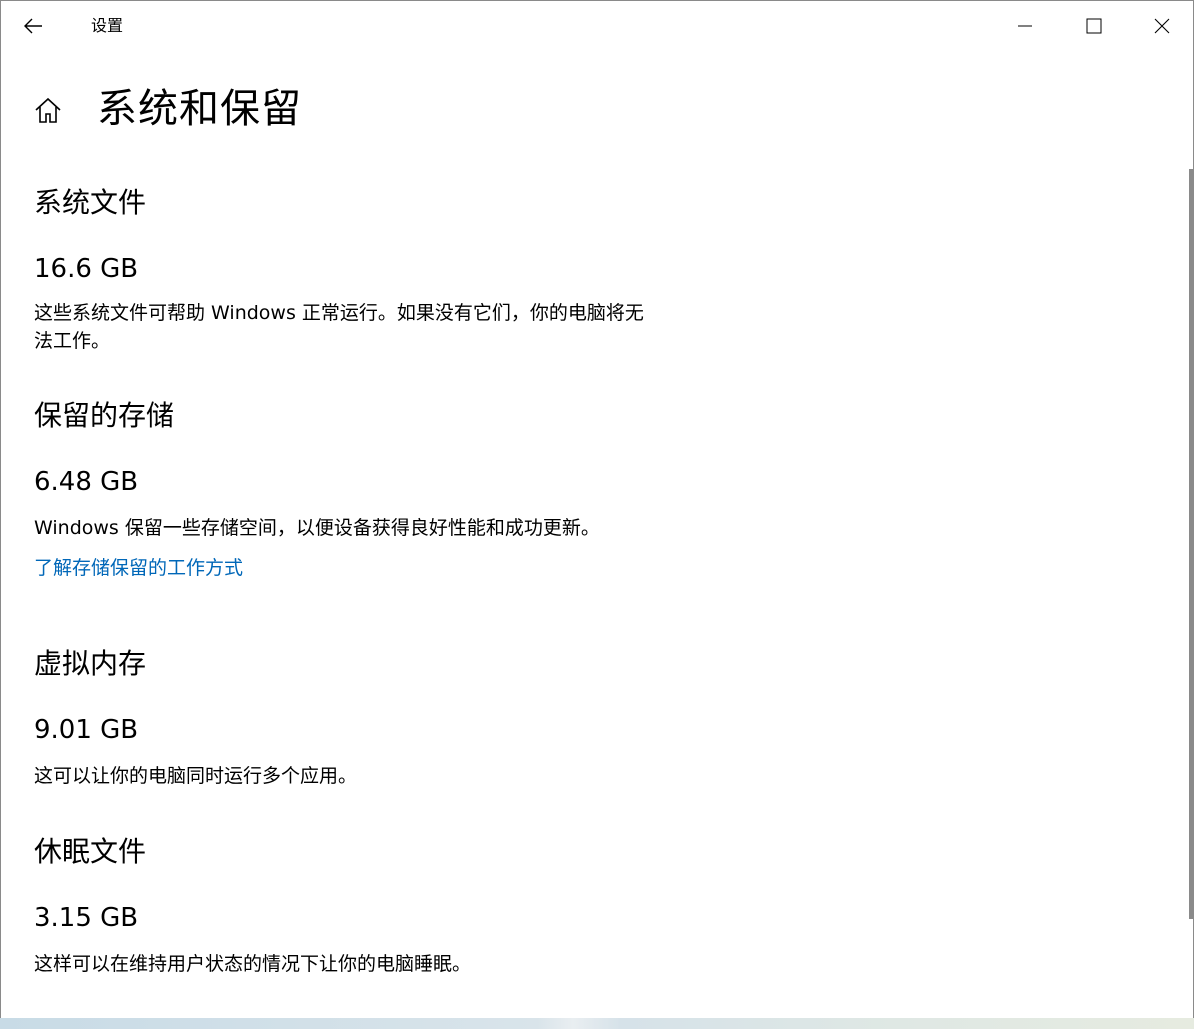 The image size is (1194, 1029). Describe the element at coordinates (597, 26) in the screenshot. I see `title-bar: 设置` at that location.